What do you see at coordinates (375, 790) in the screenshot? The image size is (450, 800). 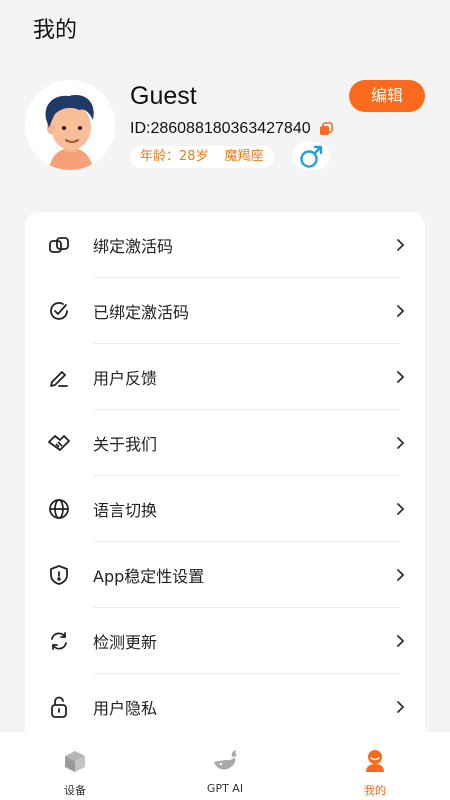 I see `tab-label: 我的` at bounding box center [375, 790].